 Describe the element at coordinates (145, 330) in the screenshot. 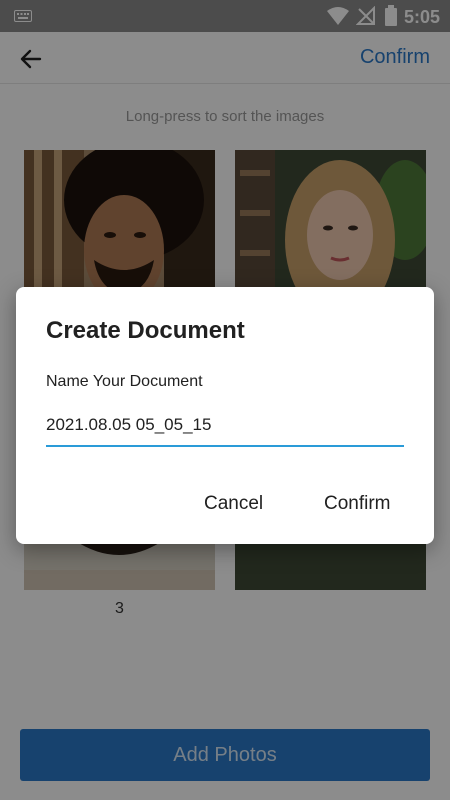

I see `dialog-title: Create Document` at that location.